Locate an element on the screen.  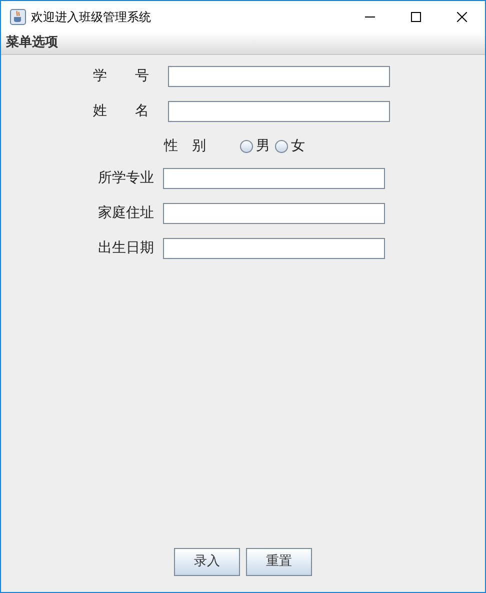
close-icon is located at coordinates (462, 17).